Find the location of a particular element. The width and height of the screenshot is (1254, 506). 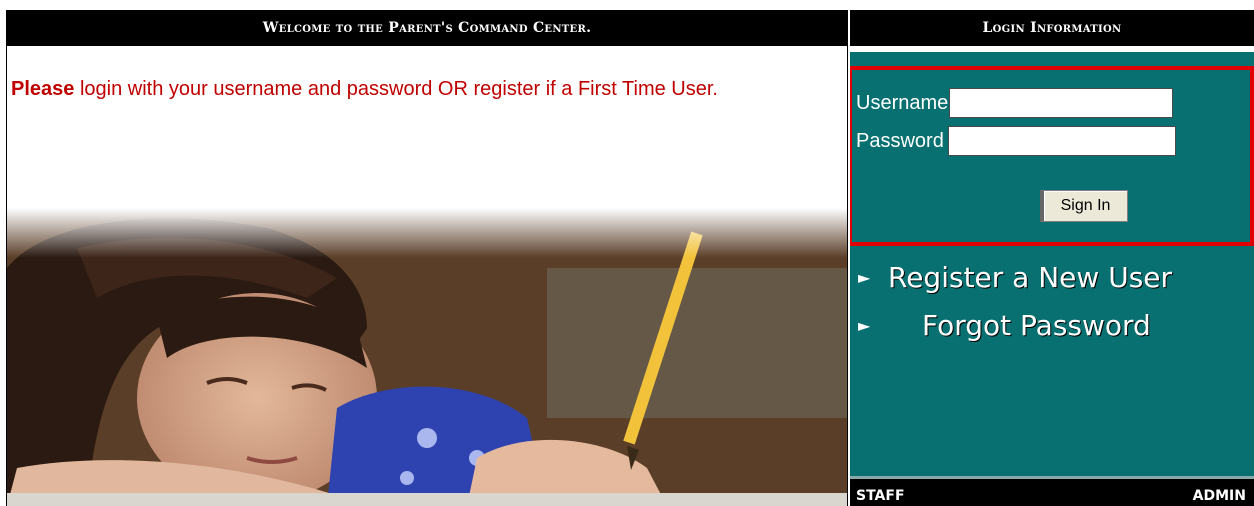

login-header: Login Information is located at coordinates (1052, 31).